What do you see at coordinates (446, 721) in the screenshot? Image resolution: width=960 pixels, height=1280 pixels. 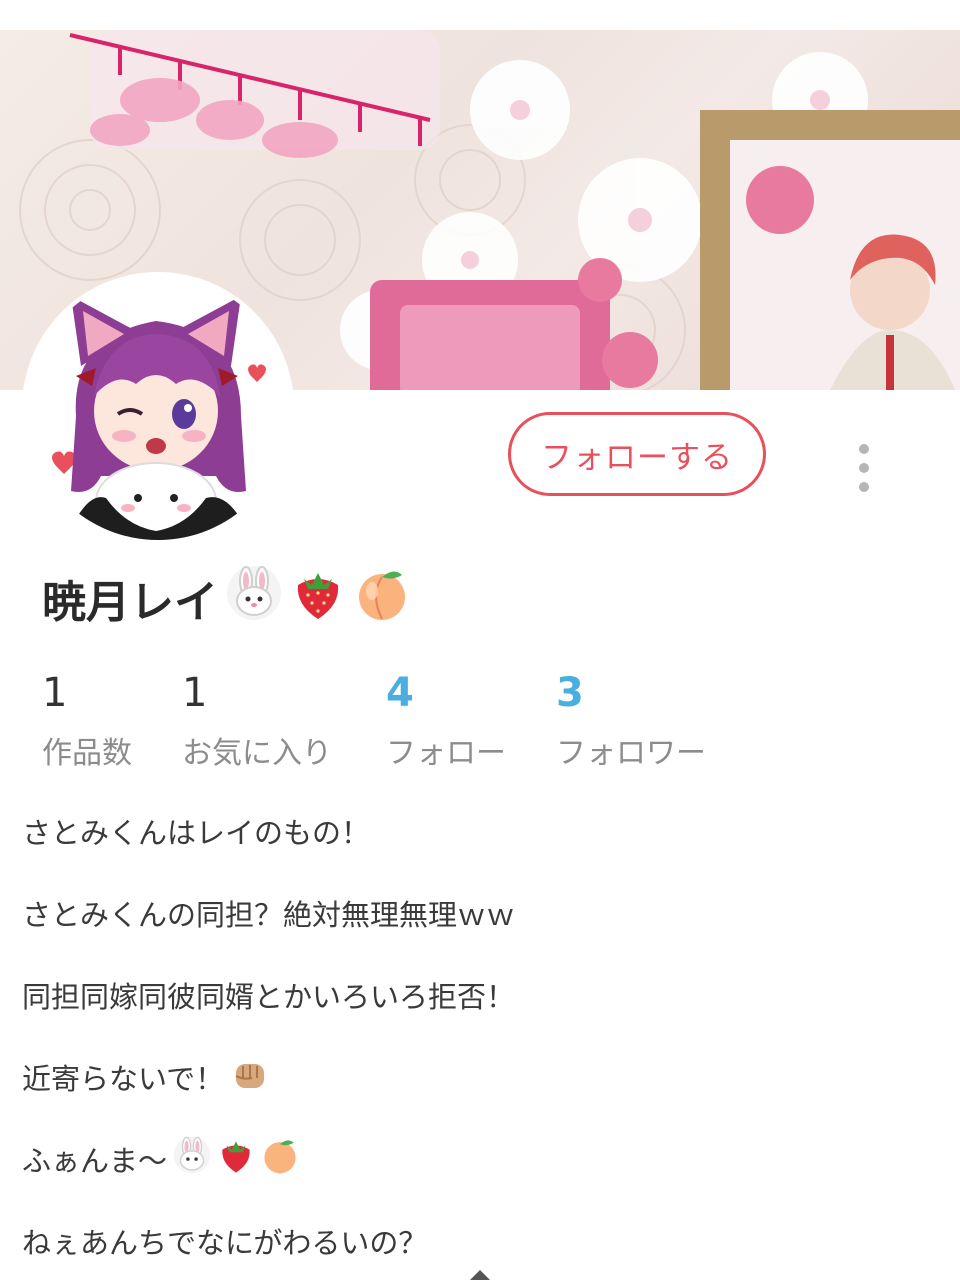 I see `stat-following: 4 フォロー` at bounding box center [446, 721].